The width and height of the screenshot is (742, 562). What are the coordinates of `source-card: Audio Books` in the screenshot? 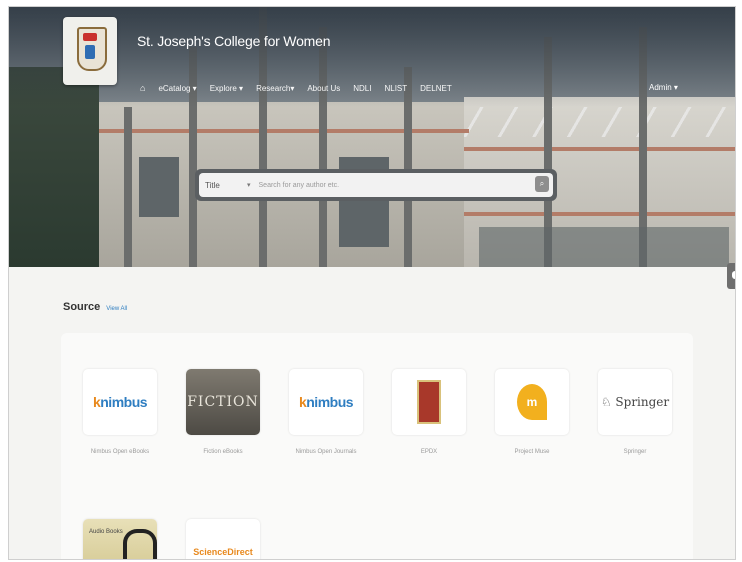 It's located at (123, 539).